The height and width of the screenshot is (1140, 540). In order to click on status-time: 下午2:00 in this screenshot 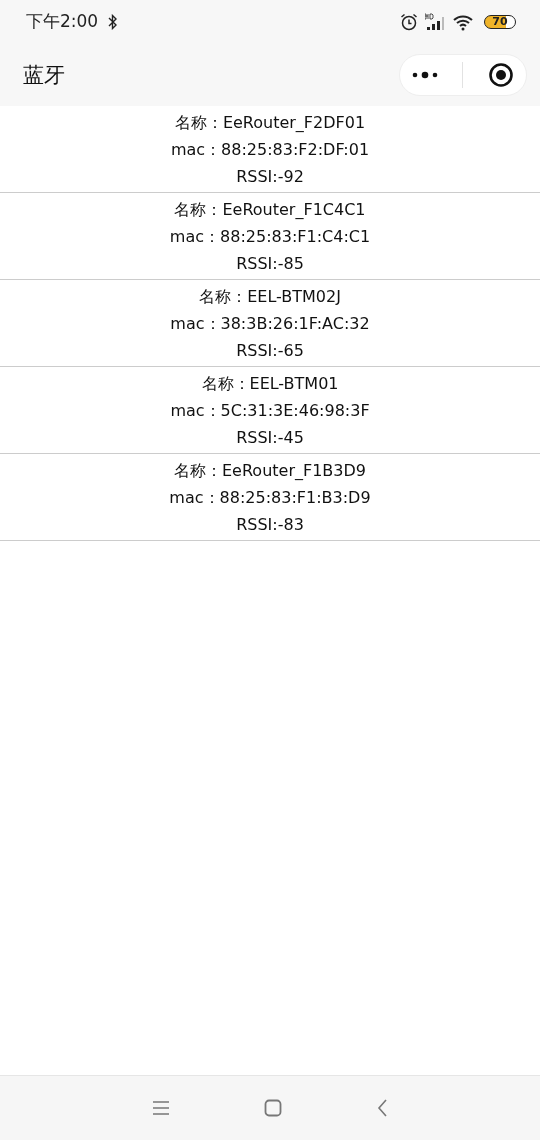, I will do `click(62, 21)`.